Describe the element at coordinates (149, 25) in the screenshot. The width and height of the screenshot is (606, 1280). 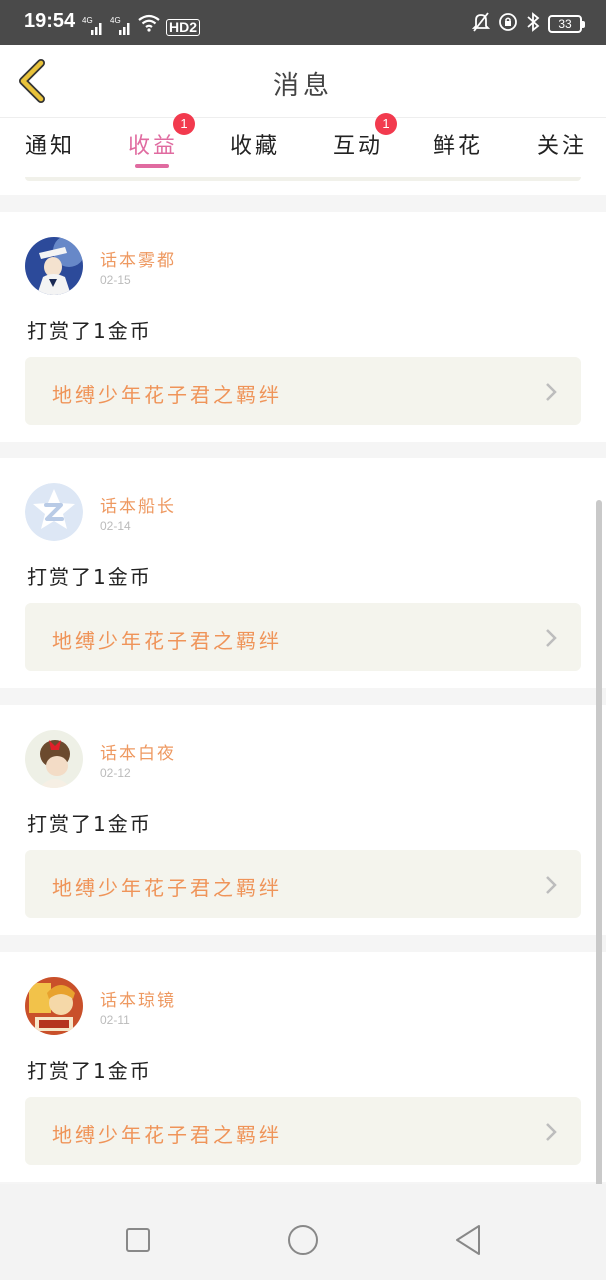
I see `wifi-icon` at that location.